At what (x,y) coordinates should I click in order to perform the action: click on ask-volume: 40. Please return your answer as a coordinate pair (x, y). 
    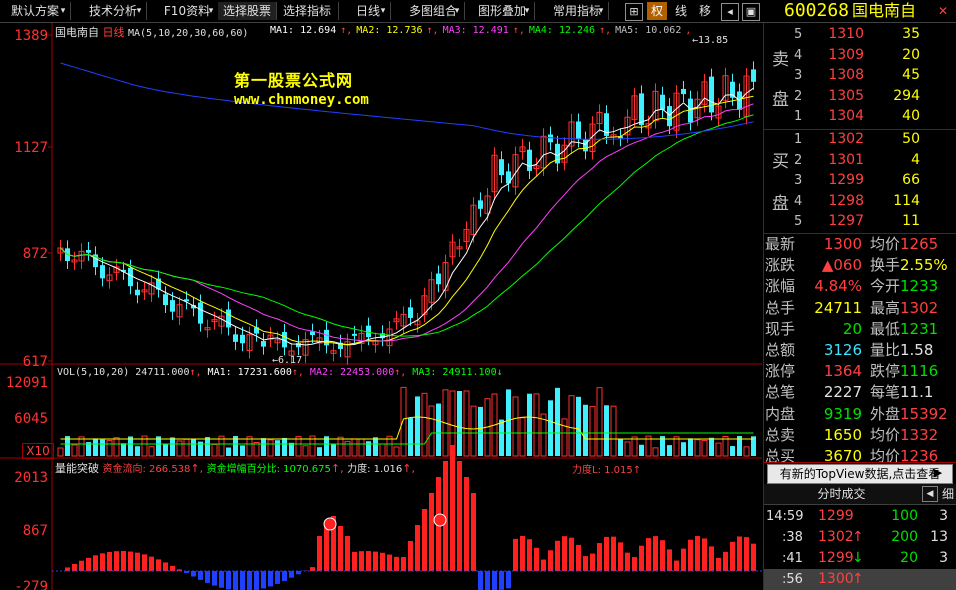
    Looking at the image, I should click on (911, 116).